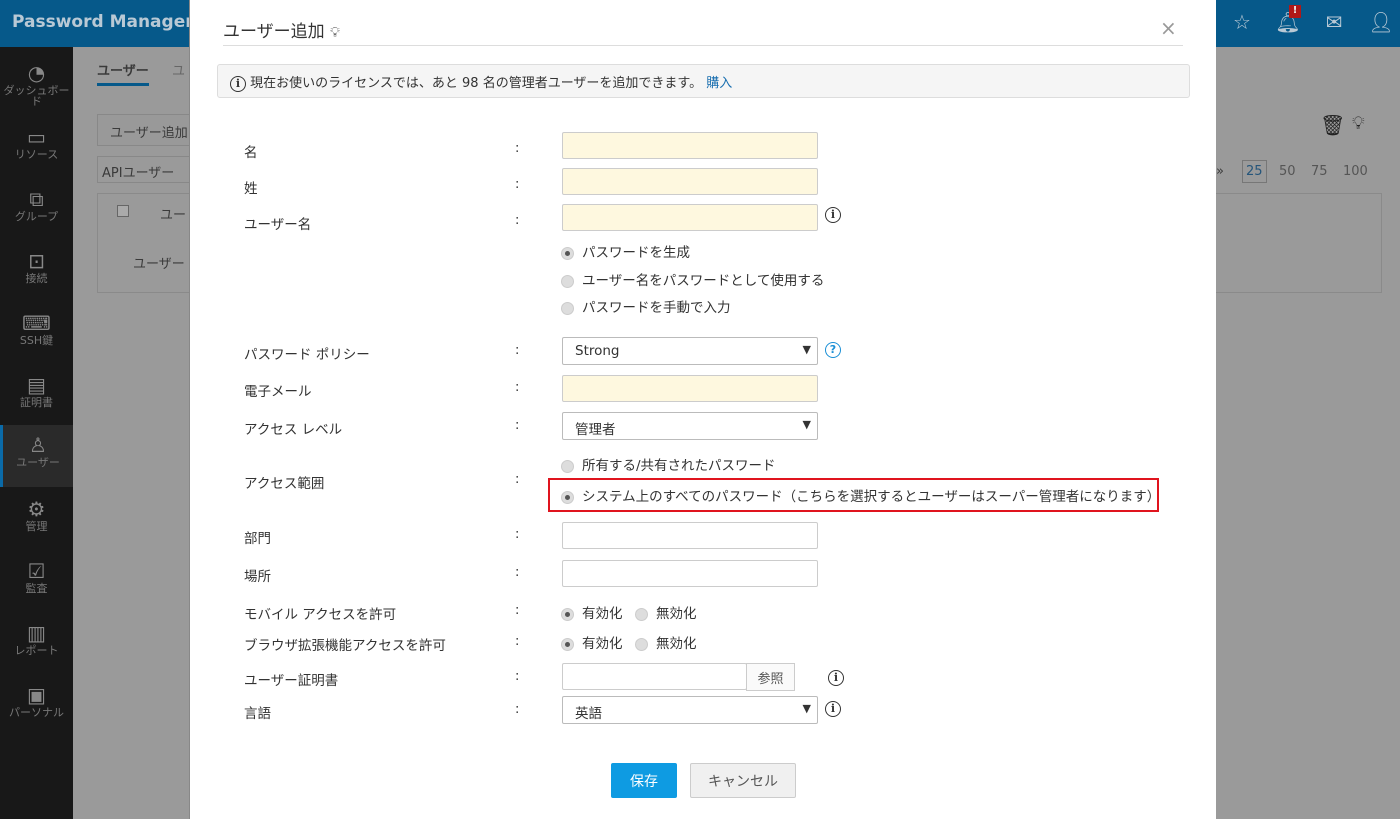 The width and height of the screenshot is (1400, 819). I want to click on certificate-icon: ▤, so click(36, 385).